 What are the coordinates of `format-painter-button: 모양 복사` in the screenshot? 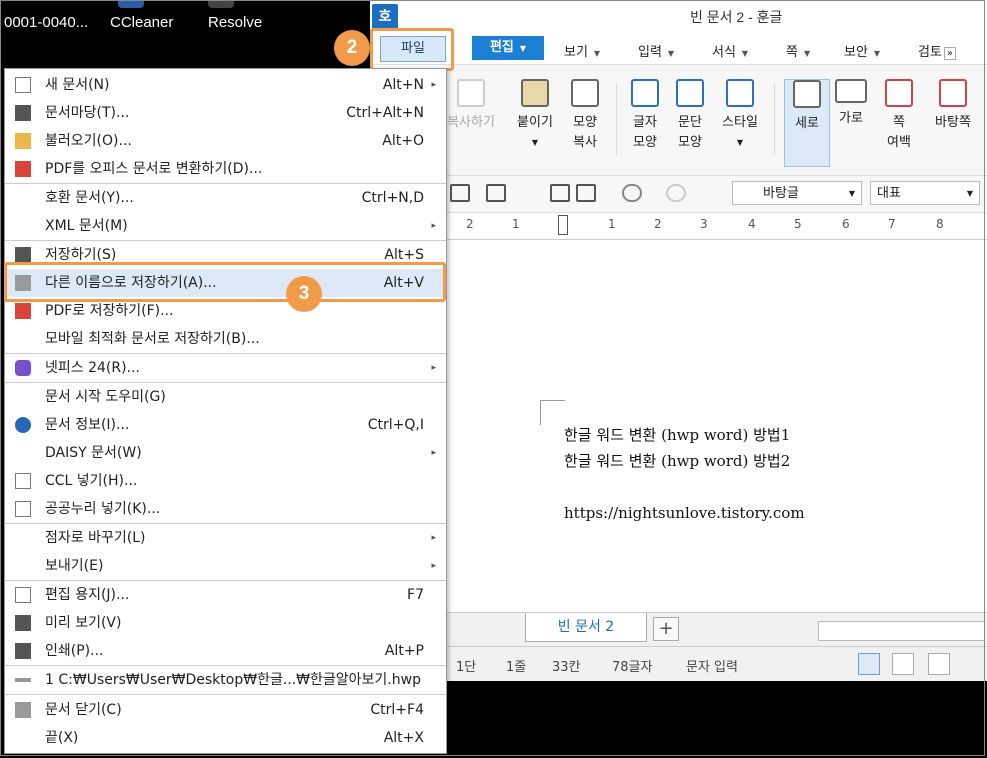 It's located at (585, 116).